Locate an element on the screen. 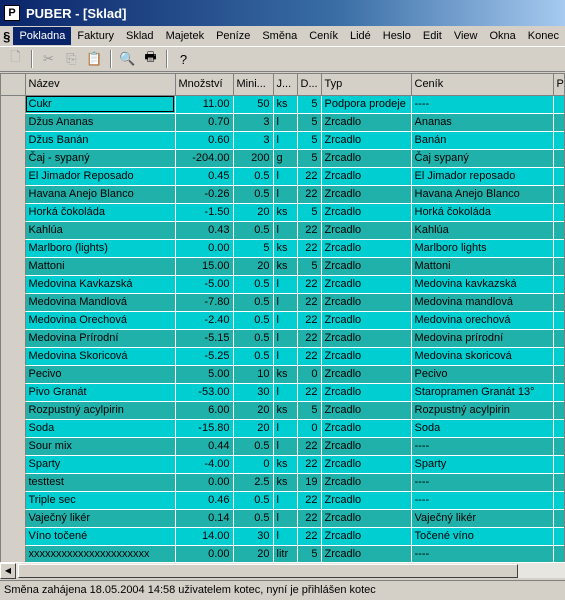 Image resolution: width=565 pixels, height=600 pixels. menu-majetek: Majetek is located at coordinates (185, 36).